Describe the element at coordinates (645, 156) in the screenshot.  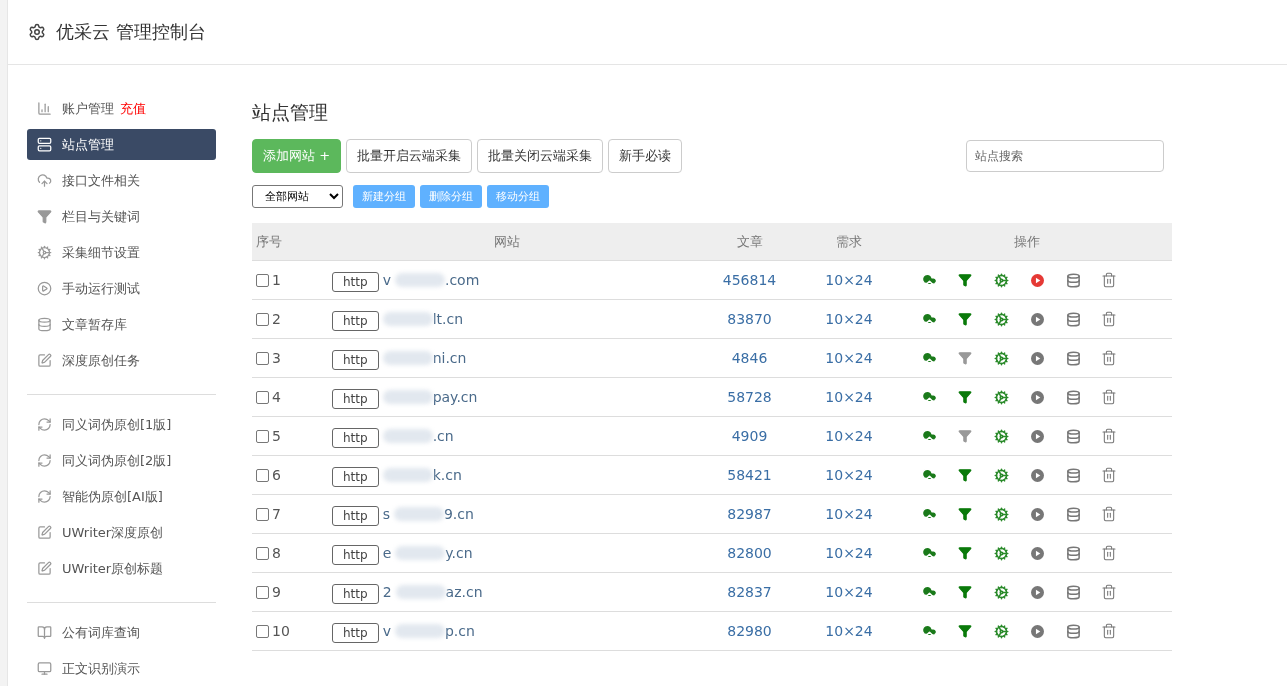
I see `toolbar-button: 新手必读` at that location.